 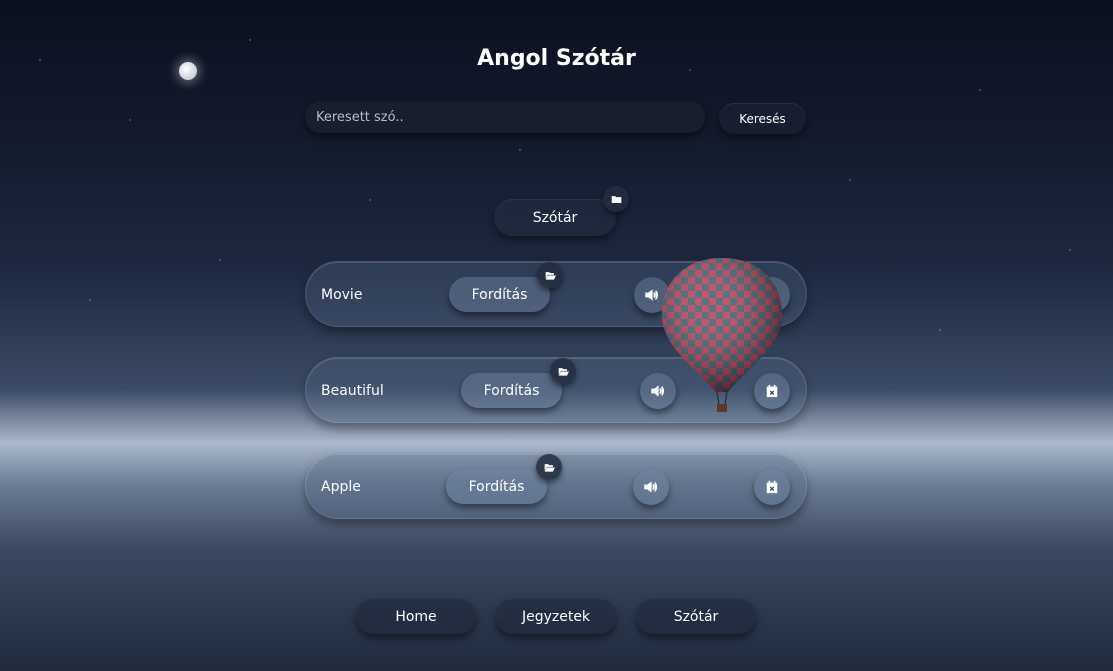 I want to click on dictionary-button: Szótár, so click(x=555, y=217).